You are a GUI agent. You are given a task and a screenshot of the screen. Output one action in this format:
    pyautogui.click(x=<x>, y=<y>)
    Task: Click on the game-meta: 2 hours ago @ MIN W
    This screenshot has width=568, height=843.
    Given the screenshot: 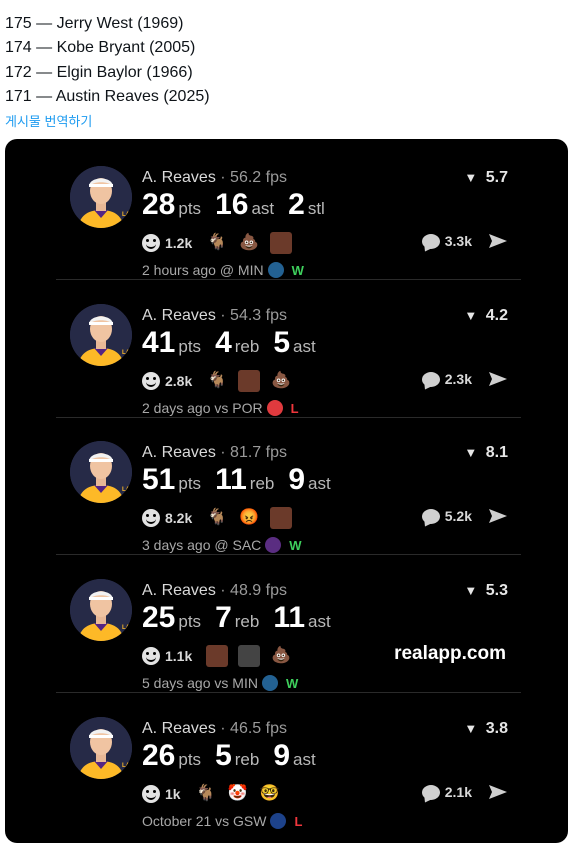 What is the action you would take?
    pyautogui.click(x=223, y=270)
    